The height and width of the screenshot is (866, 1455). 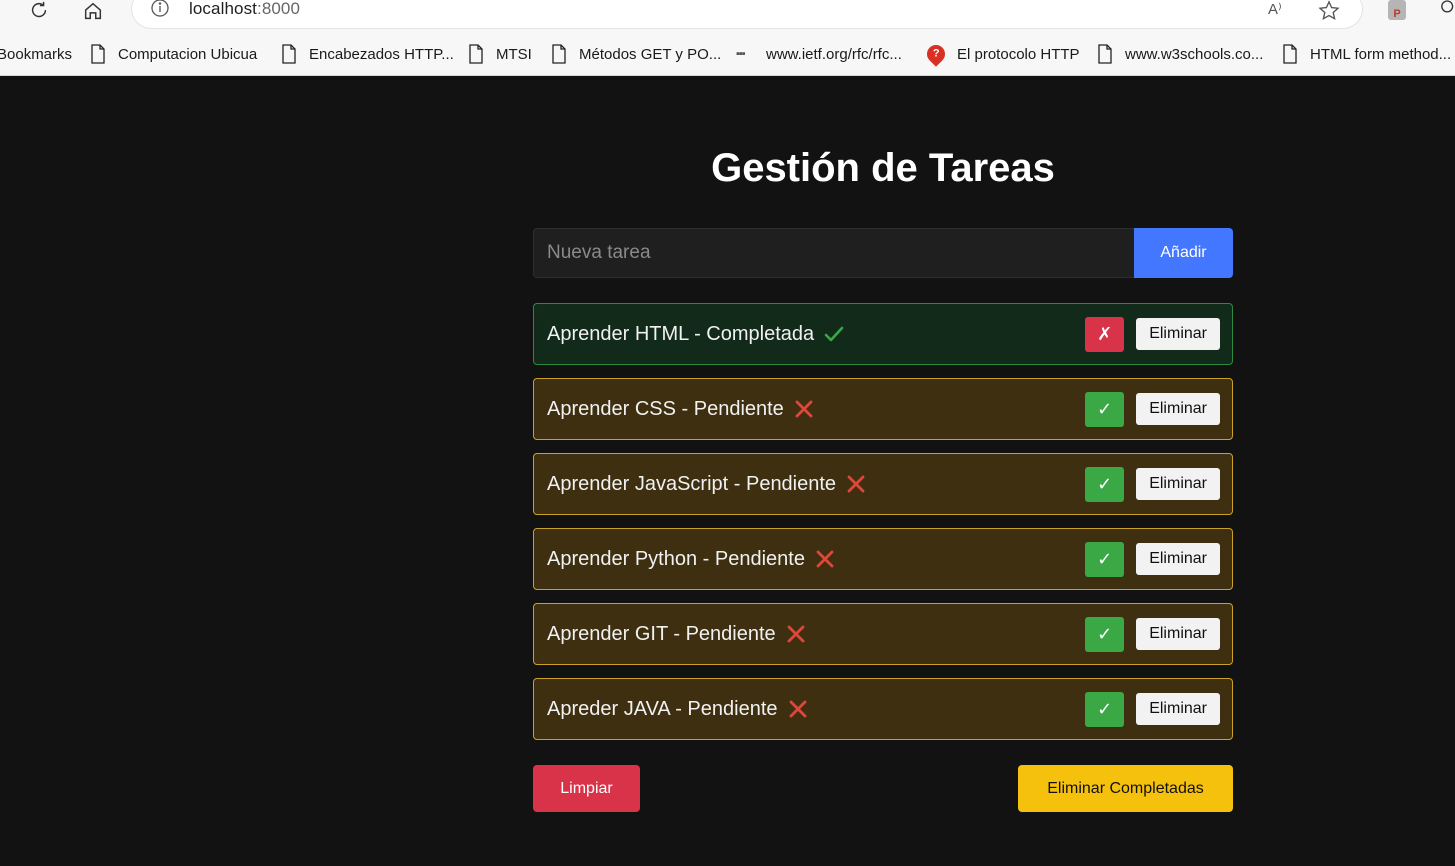 I want to click on extensions-puzzle-icon, so click(x=1447, y=10).